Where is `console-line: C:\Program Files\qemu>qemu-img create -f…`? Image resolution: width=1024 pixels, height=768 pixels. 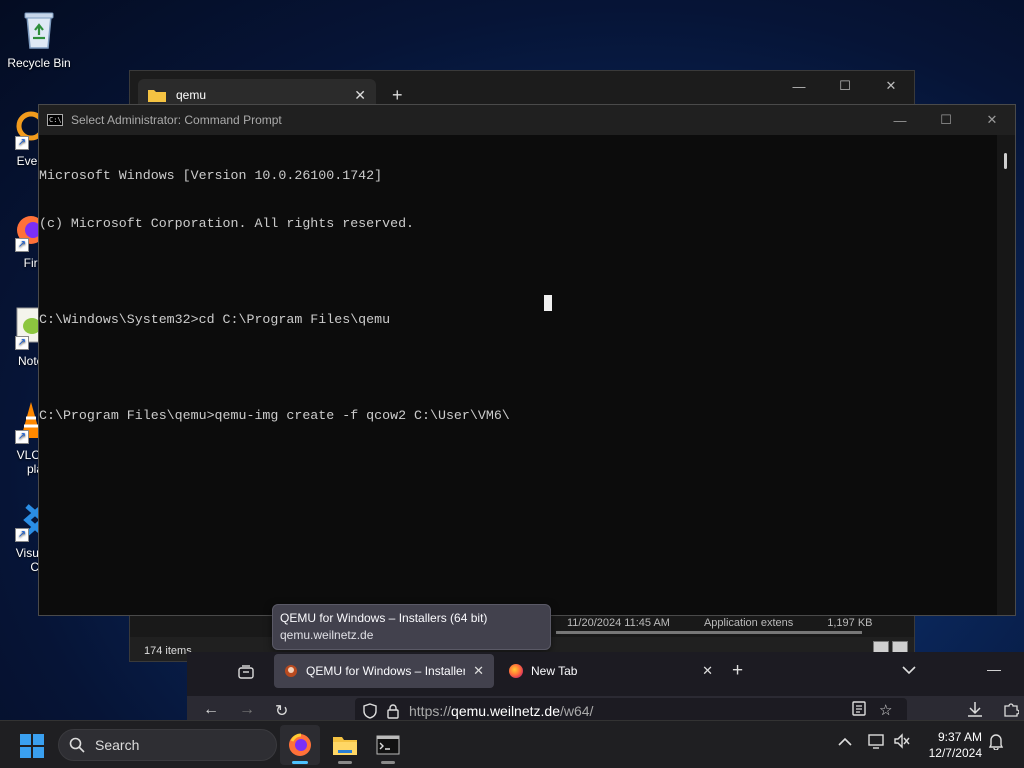
console-line: C:\Program Files\qemu>qemu-img create -f… is located at coordinates (274, 415).